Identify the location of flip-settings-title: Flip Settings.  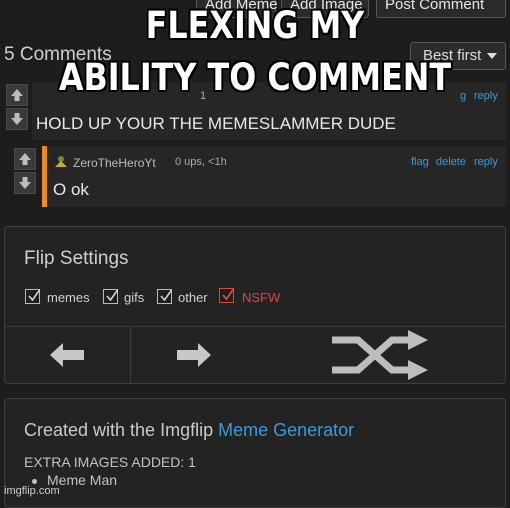
(76, 258).